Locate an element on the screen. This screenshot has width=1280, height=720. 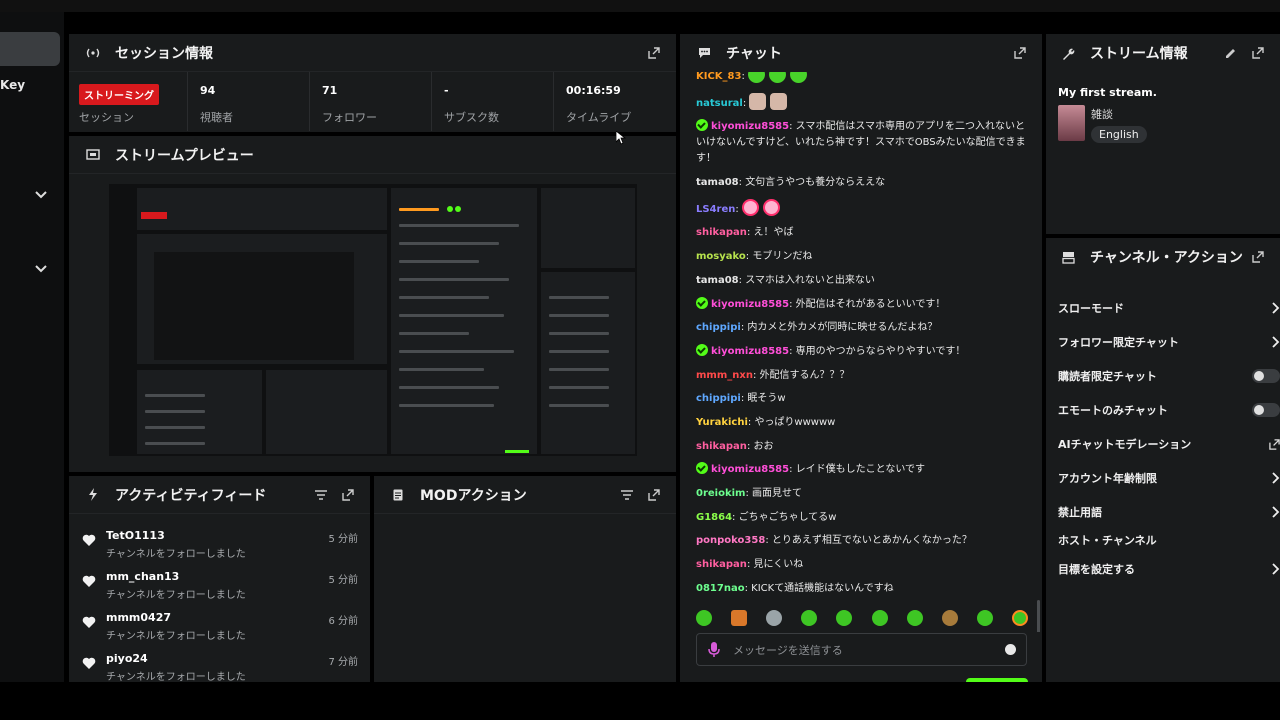
bolt-icon is located at coordinates (93, 495).